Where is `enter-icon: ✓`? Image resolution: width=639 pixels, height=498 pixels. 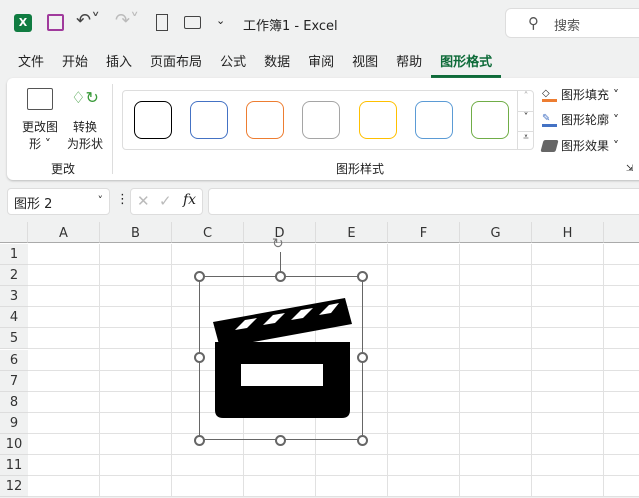 enter-icon: ✓ is located at coordinates (165, 201).